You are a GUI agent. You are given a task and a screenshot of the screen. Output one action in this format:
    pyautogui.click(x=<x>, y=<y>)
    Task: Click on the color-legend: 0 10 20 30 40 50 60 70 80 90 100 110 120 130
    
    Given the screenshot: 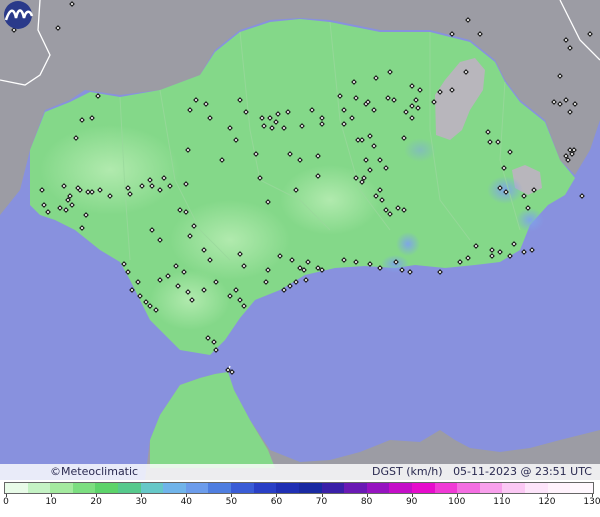 What is the action you would take?
    pyautogui.click(x=300, y=498)
    